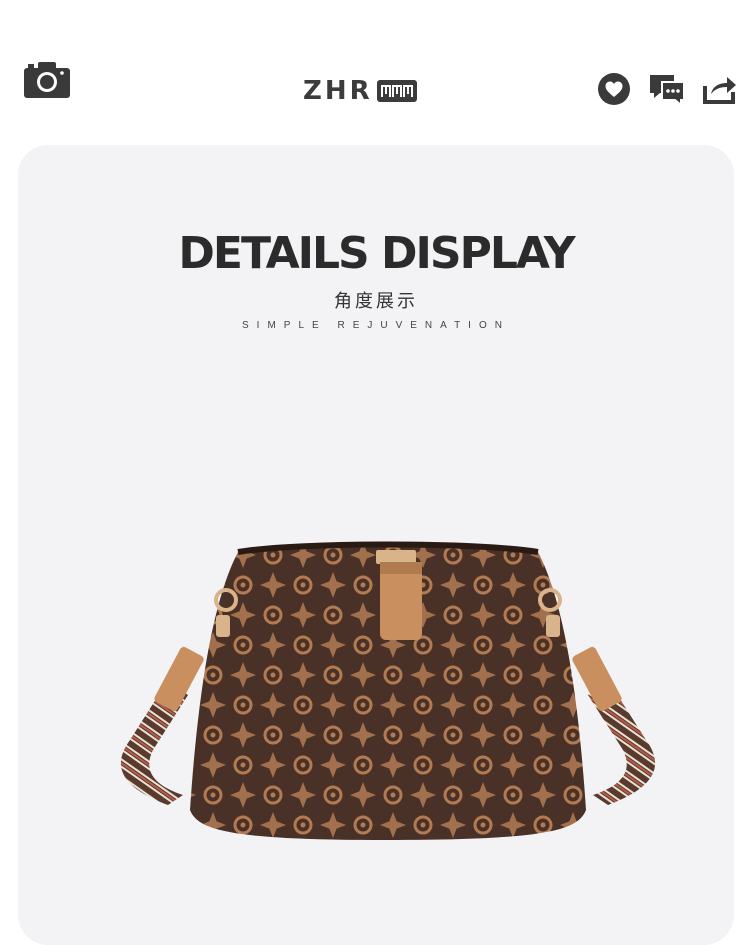  Describe the element at coordinates (376, 301) in the screenshot. I see `section-subtitle: 角度展示` at that location.